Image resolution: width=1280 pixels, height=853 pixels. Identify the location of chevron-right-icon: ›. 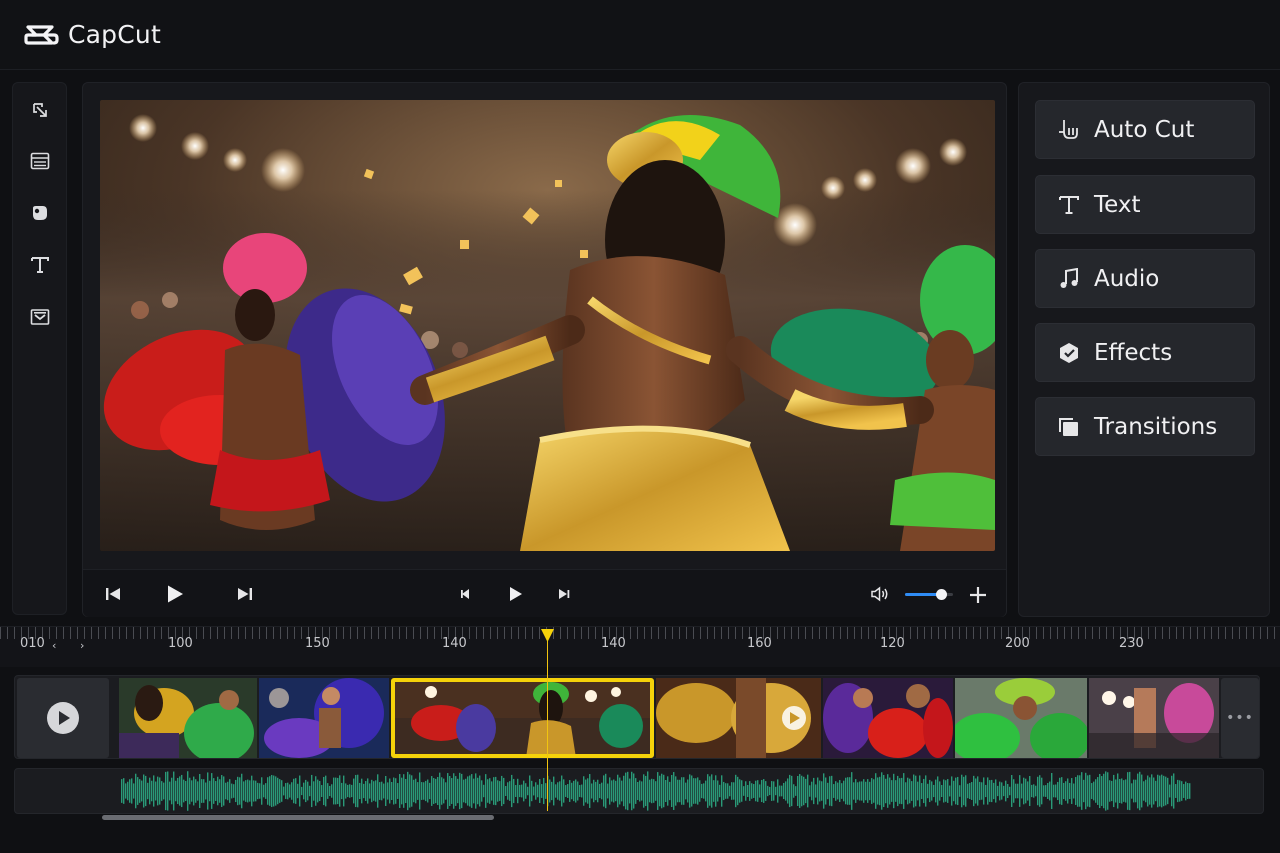
(82, 645).